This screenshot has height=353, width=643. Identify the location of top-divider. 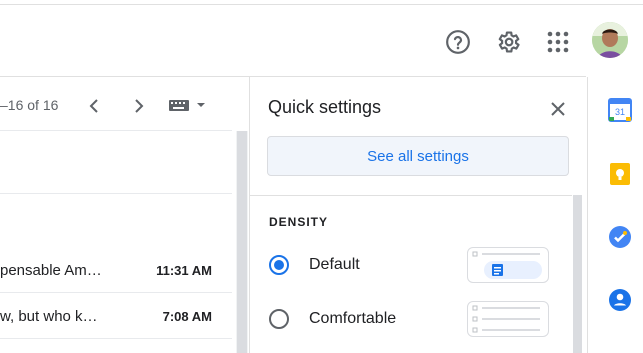
(321, 4).